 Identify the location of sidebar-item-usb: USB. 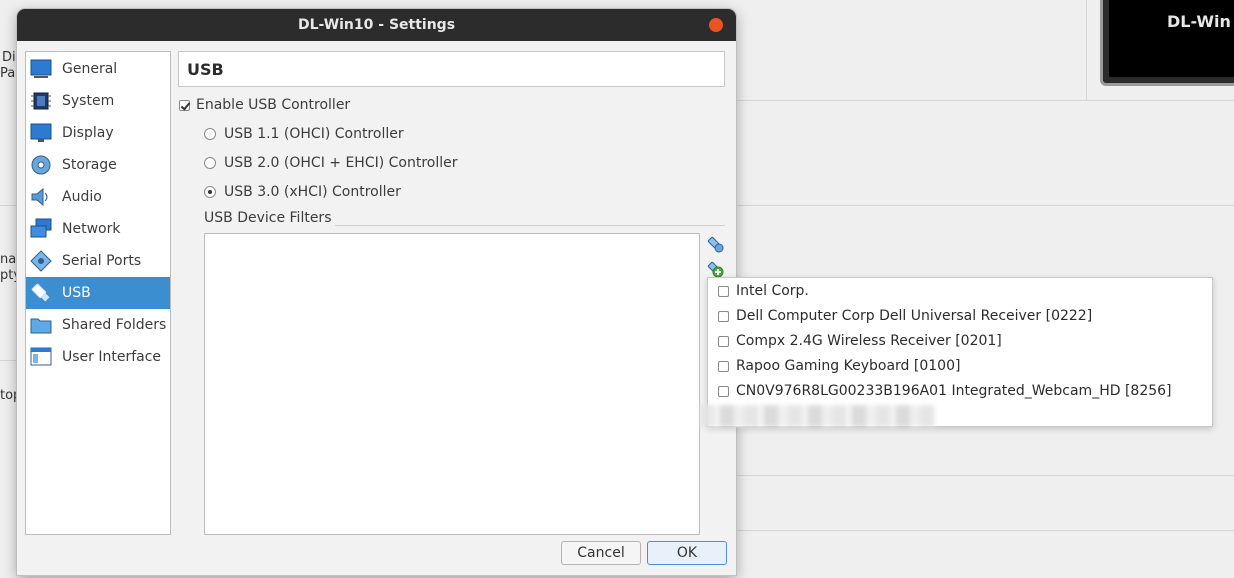
(98, 293).